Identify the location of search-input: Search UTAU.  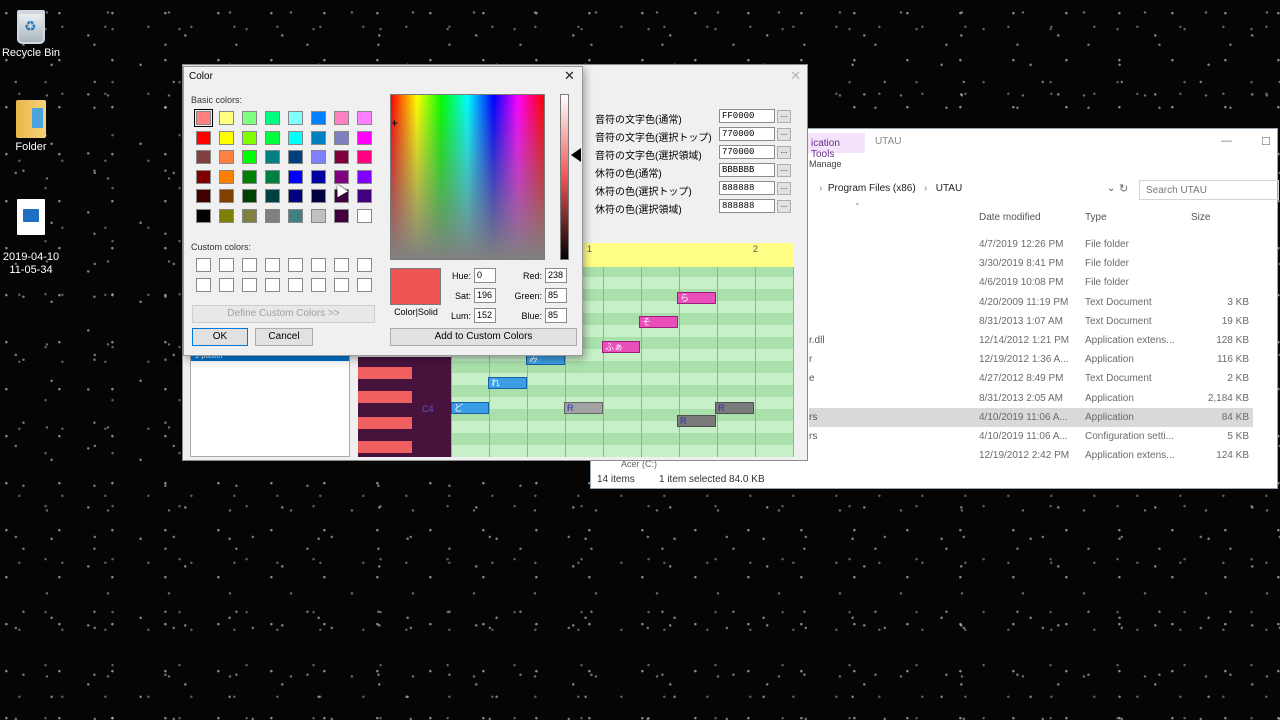
(1209, 190).